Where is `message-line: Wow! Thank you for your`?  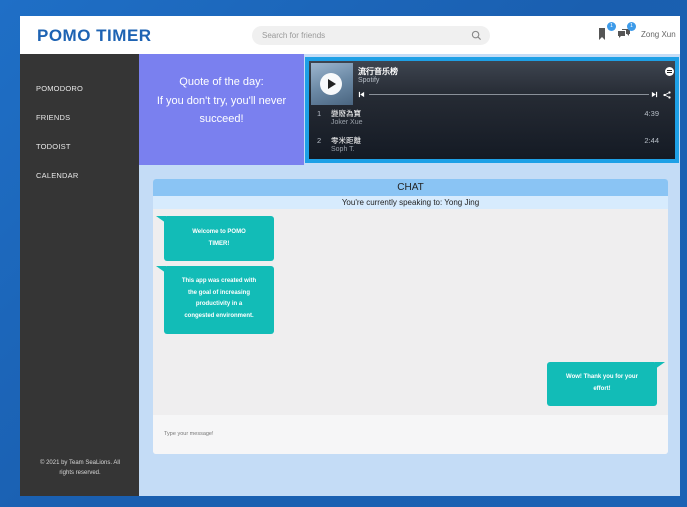 message-line: Wow! Thank you for your is located at coordinates (602, 377).